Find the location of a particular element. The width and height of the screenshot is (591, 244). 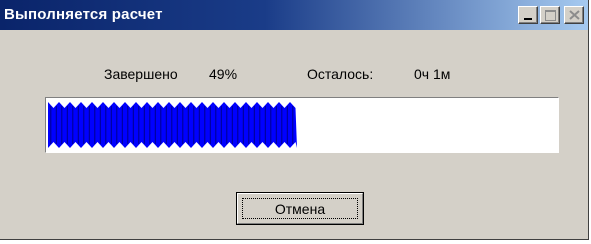

title-bar: Выполняется расчет is located at coordinates (294, 15).